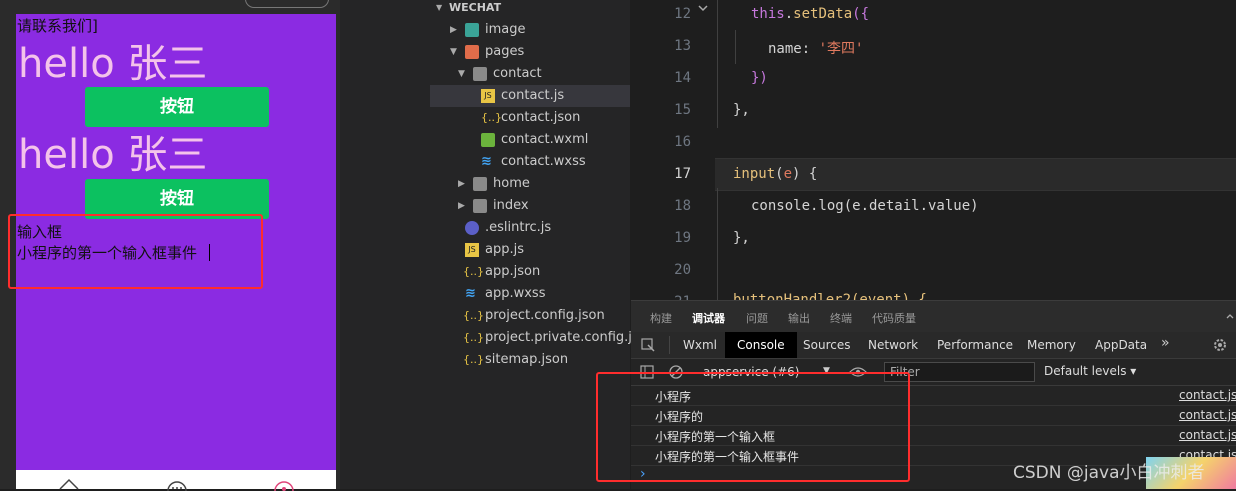 This screenshot has width=1236, height=491. What do you see at coordinates (754, 174) in the screenshot?
I see `code-token: input` at bounding box center [754, 174].